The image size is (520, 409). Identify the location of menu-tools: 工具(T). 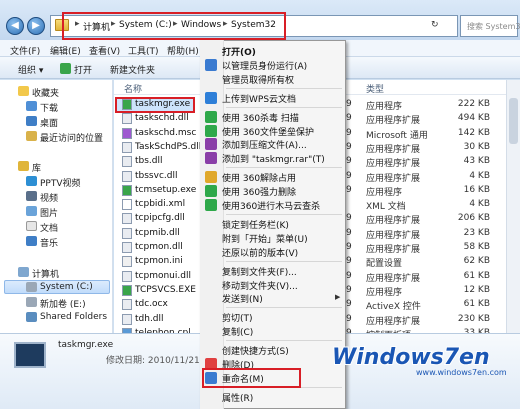
(143, 50).